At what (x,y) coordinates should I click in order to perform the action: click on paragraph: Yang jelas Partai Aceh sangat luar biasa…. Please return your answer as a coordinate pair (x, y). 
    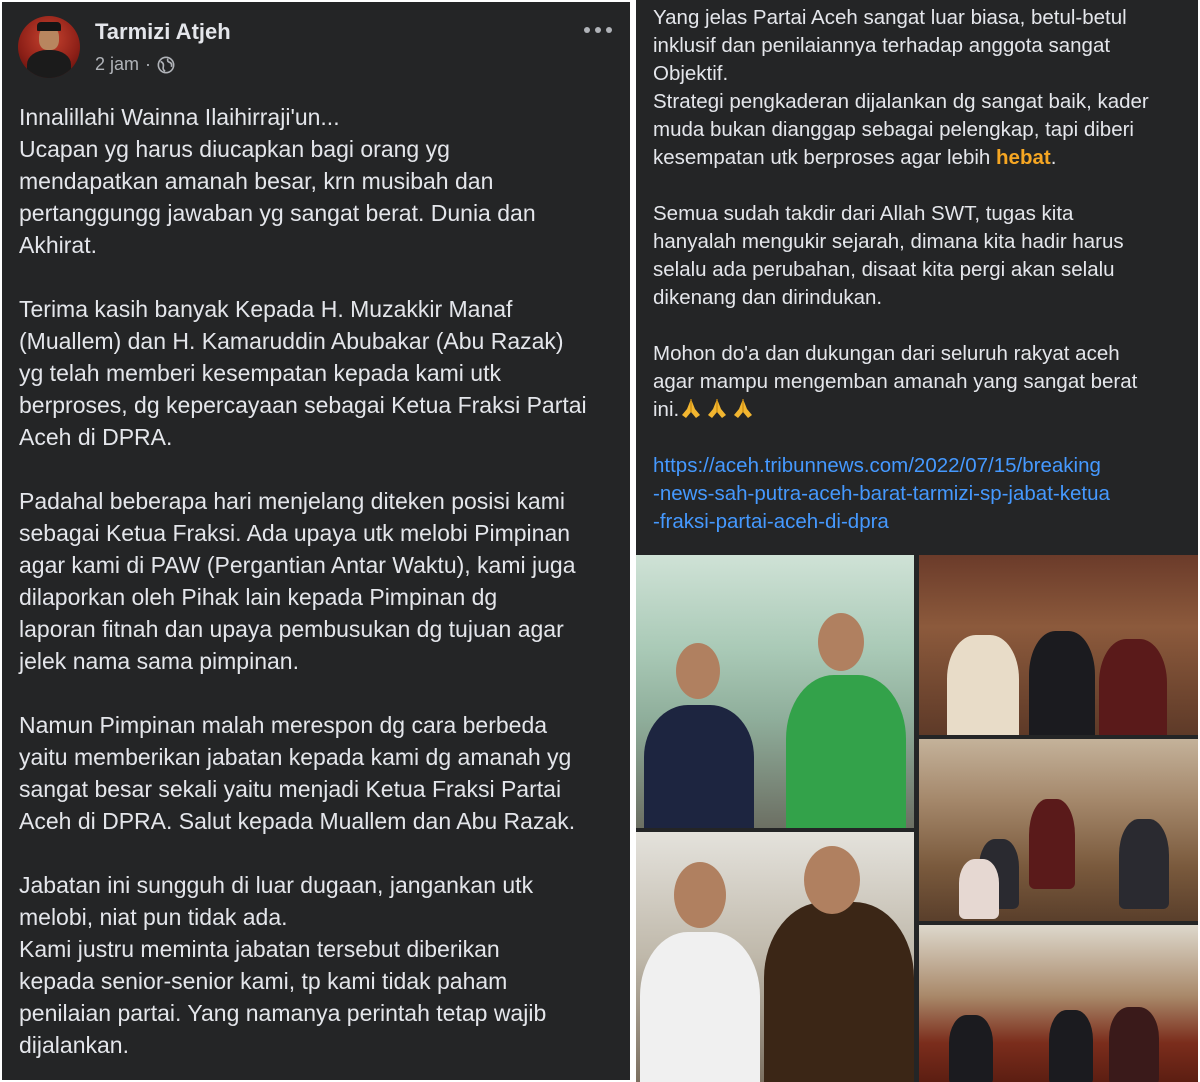
    Looking at the image, I should click on (901, 87).